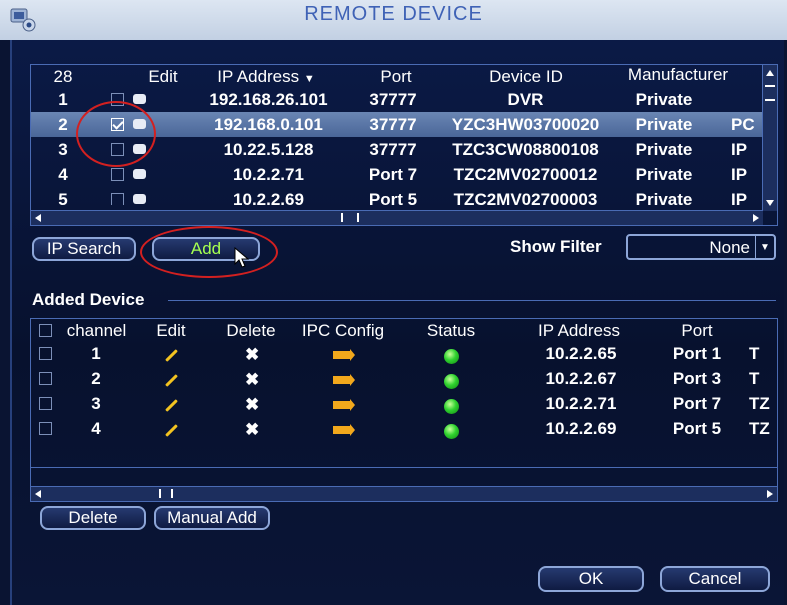 This screenshot has height=605, width=787. I want to click on column-edit: Edit, so click(163, 77).